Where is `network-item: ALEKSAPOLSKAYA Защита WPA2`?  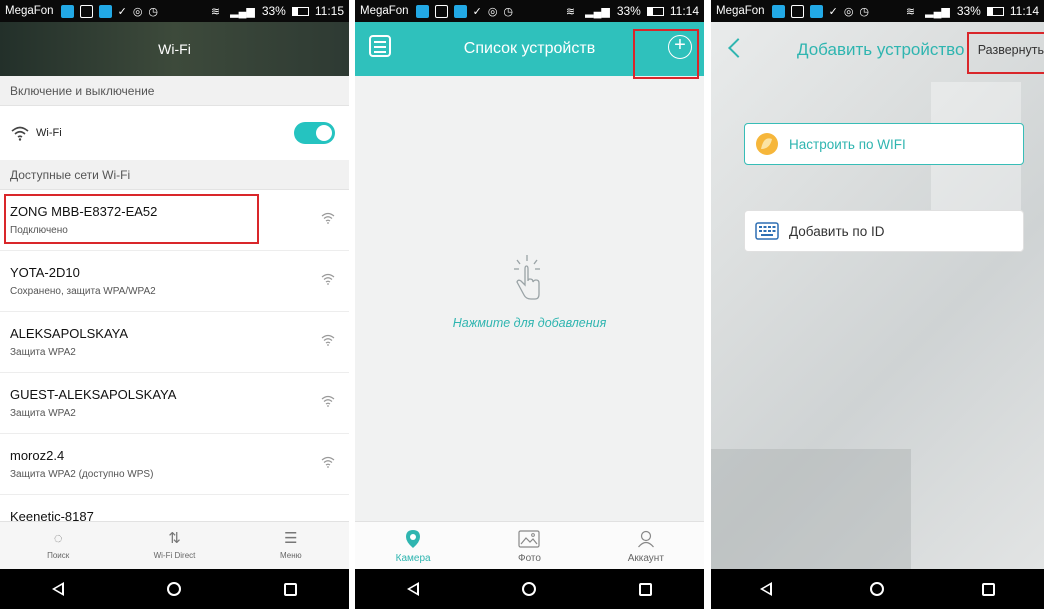
network-item: ALEKSAPOLSKAYA Защита WPA2 is located at coordinates (174, 342).